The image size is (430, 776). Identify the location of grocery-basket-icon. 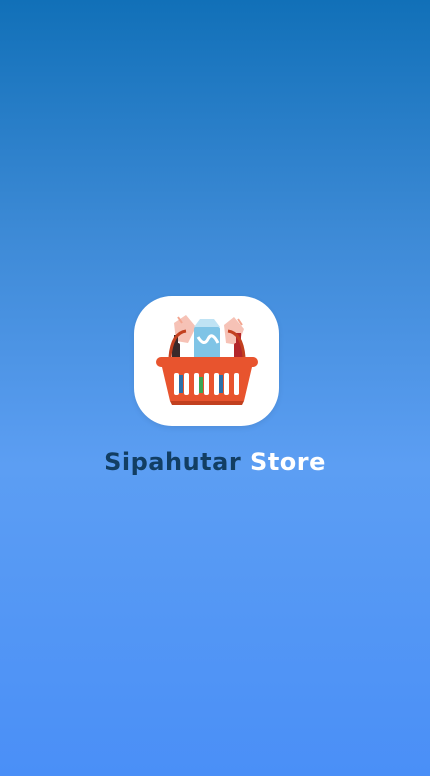
(206, 360).